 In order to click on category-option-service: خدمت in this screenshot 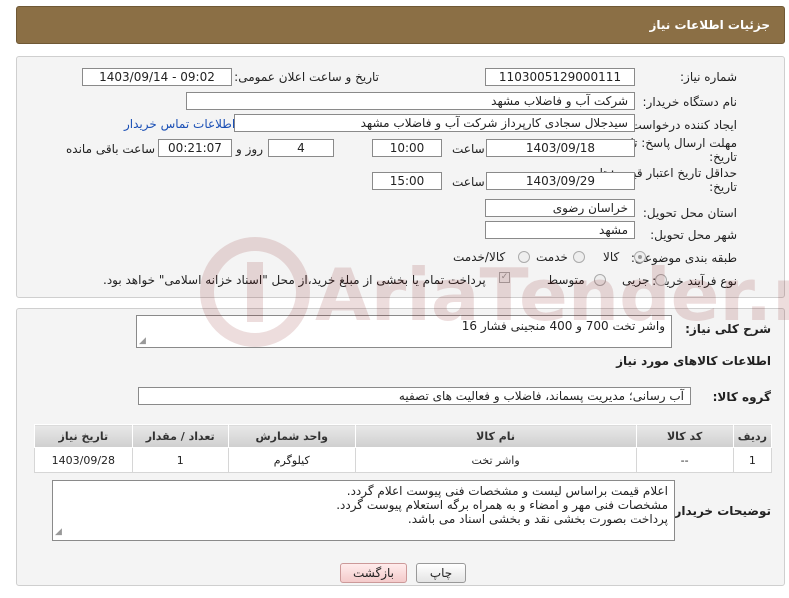, I will do `click(552, 257)`.